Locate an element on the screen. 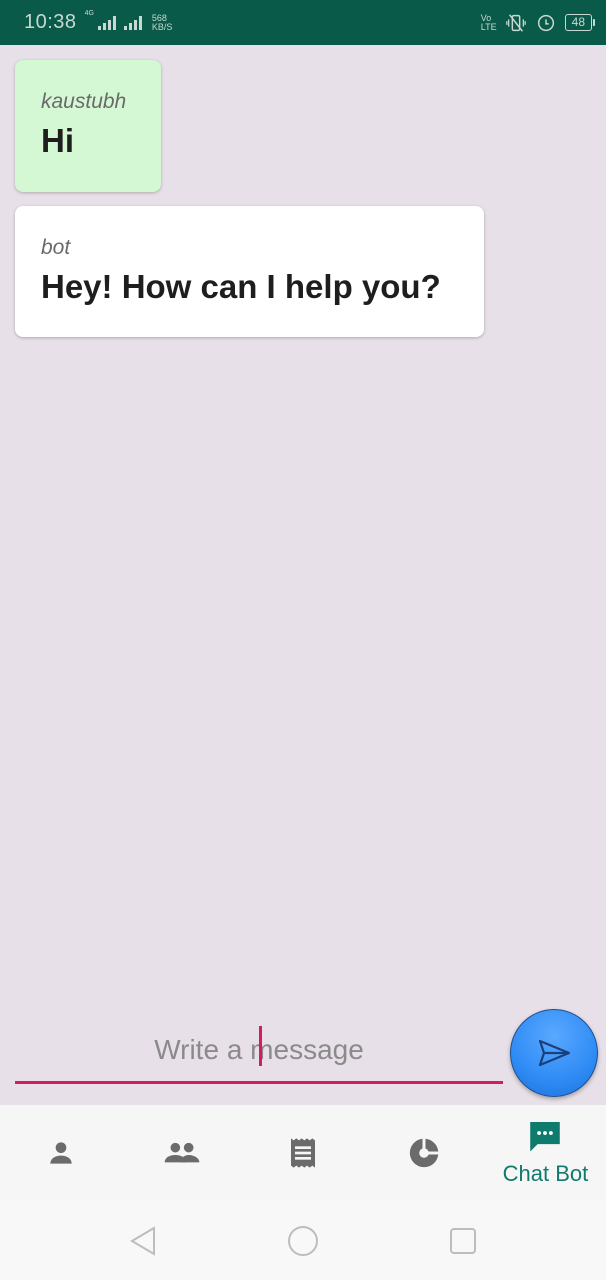 Image resolution: width=606 pixels, height=1280 pixels. message-bubble-bot: bot Hey! How can I help you? is located at coordinates (249, 271).